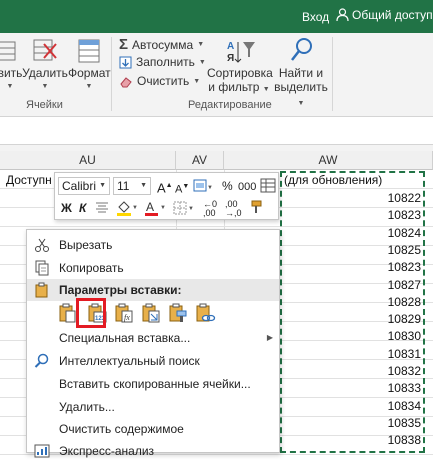 Image resolution: width=433 pixels, height=462 pixels. Describe the element at coordinates (153, 268) in the screenshot. I see `menu-item-copy: Копировать` at that location.